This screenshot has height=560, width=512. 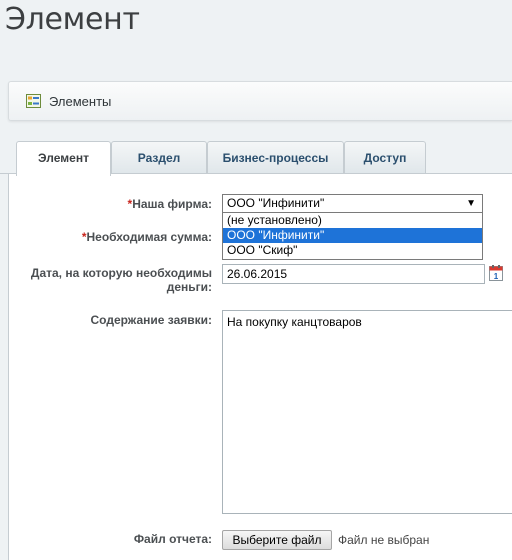 I want to click on tab-bar: Элемент Раздел Бизнес-процессы Доступ, so click(x=260, y=158).